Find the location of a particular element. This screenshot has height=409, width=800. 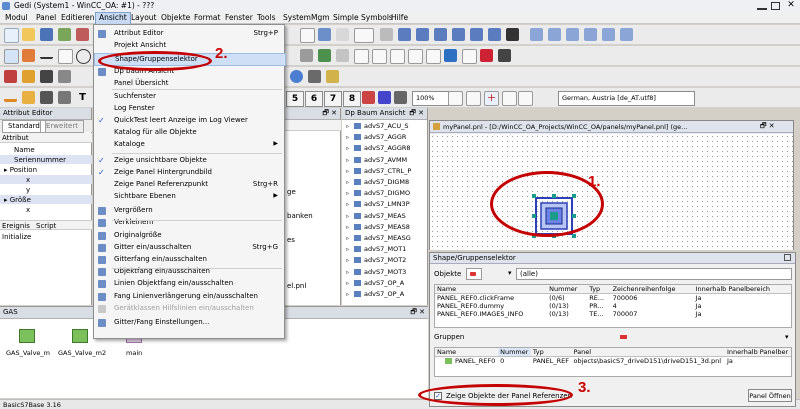

grid-snap-tool-icon is located at coordinates (455, 98).